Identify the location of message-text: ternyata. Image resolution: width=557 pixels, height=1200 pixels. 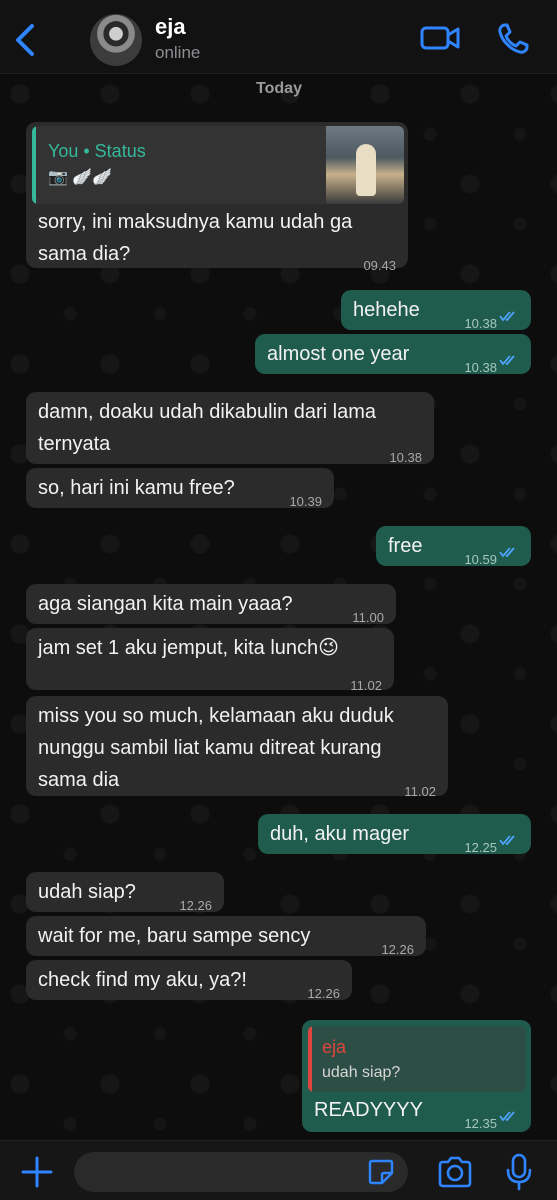
(74, 444).